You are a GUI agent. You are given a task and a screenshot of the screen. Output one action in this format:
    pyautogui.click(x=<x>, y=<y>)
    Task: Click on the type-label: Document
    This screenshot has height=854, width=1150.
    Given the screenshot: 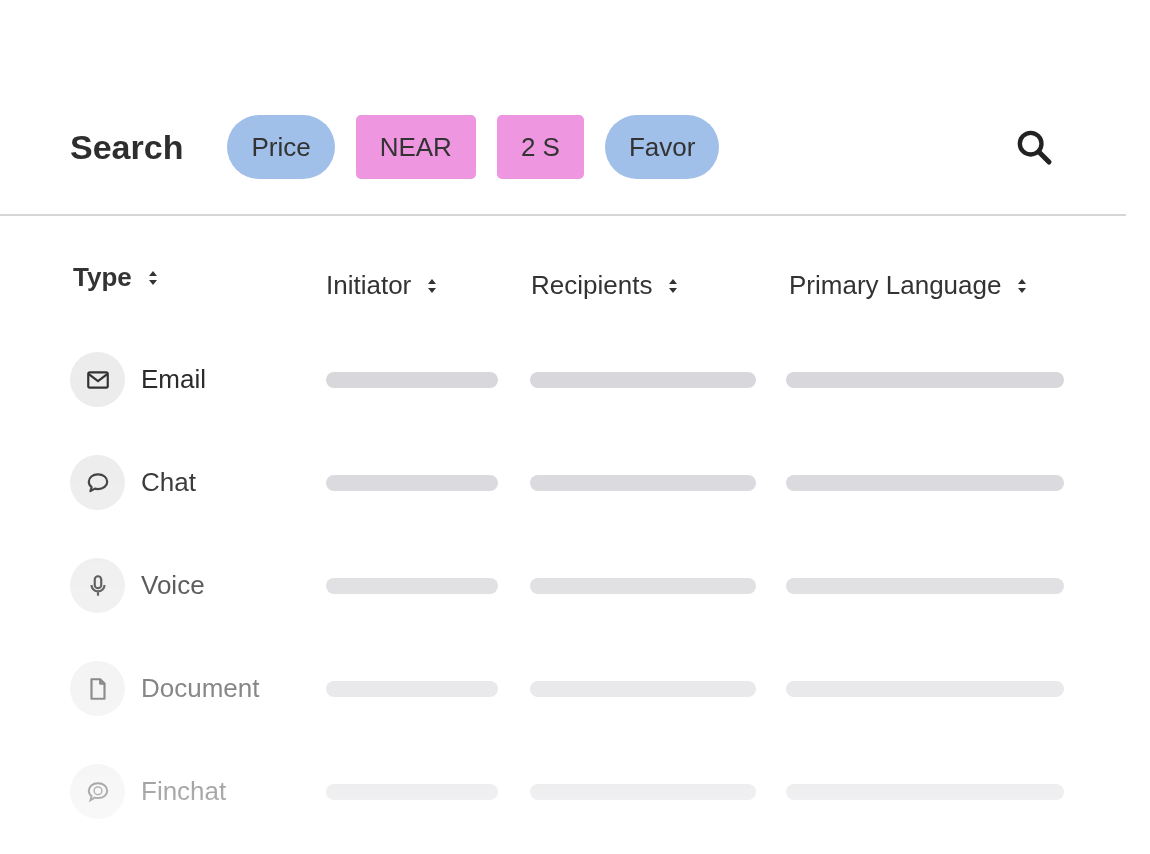 What is the action you would take?
    pyautogui.click(x=200, y=688)
    